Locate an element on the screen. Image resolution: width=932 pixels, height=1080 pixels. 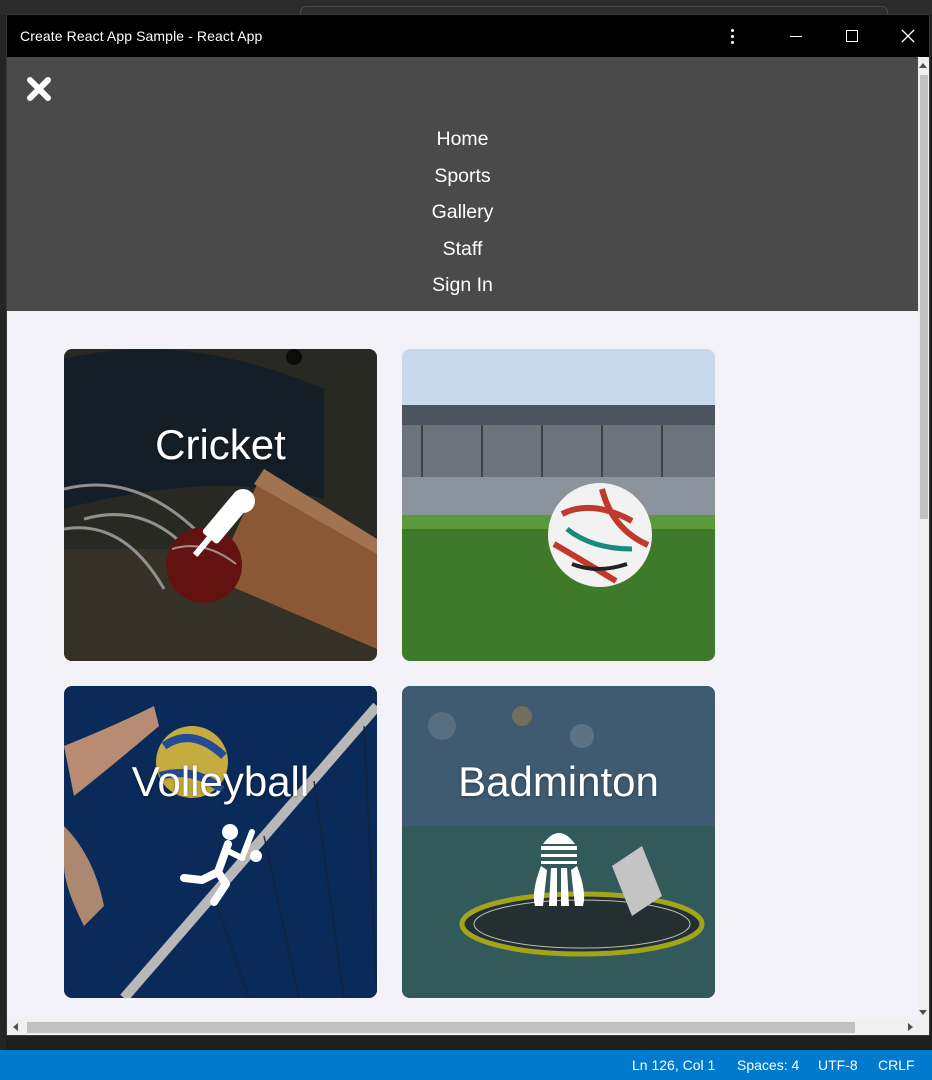
scroll-left-arrow-icon is located at coordinates (15, 1027).